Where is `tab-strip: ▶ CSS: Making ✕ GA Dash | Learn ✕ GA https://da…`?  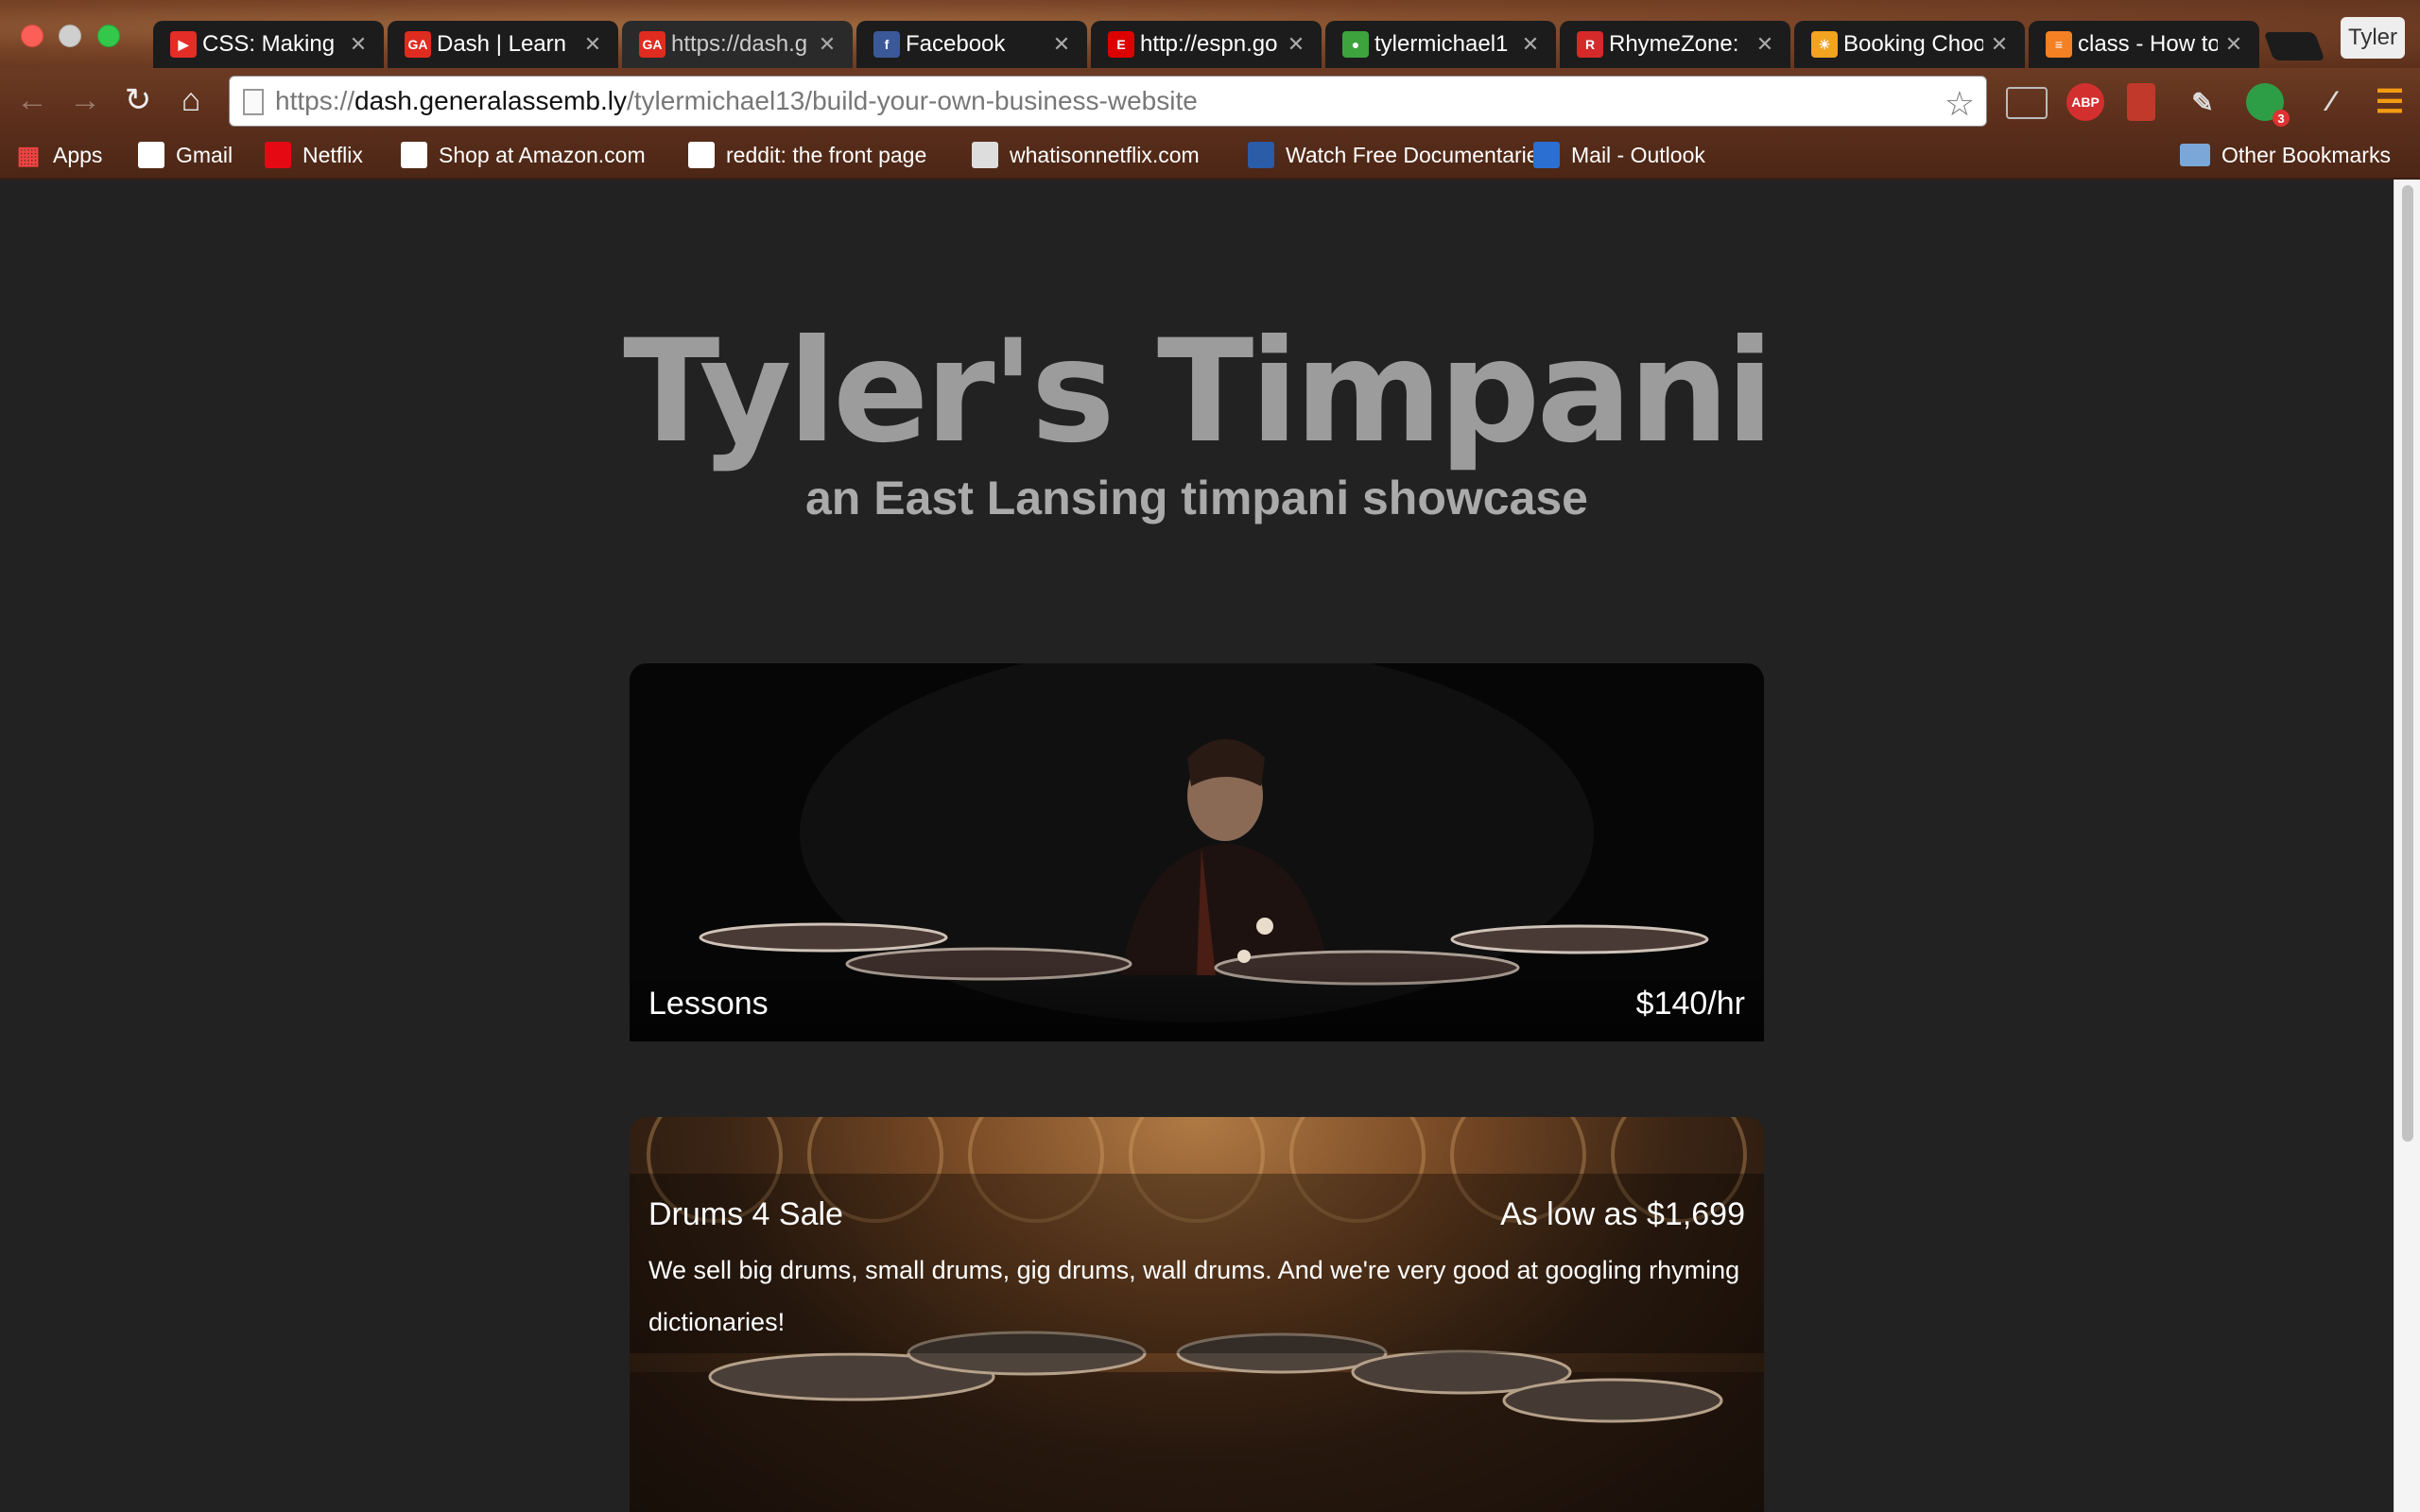
tab-strip: ▶ CSS: Making ✕ GA Dash | Learn ✕ GA https://da… is located at coordinates (1210, 34).